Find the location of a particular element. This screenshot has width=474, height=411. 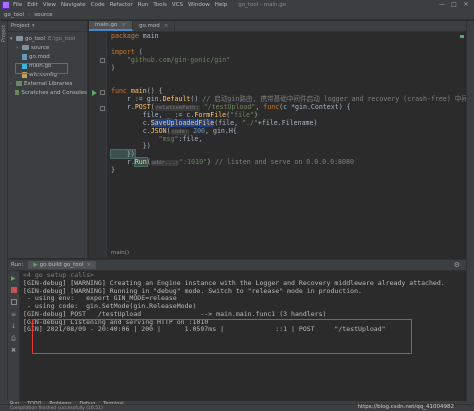

code-token: () is located at coordinates (196, 99).